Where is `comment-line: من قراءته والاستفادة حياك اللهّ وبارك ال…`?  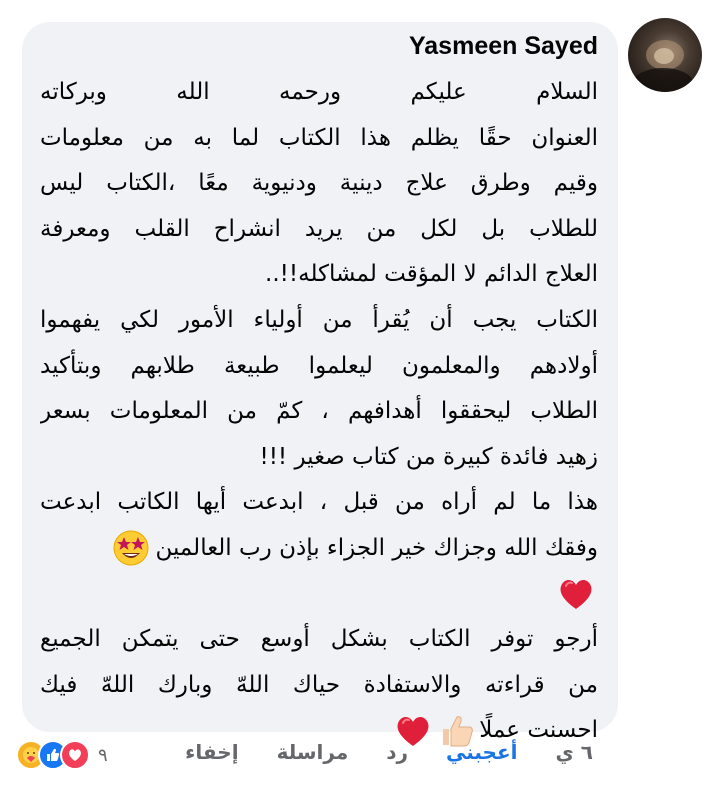 comment-line: من قراءته والاستفادة حياك اللهّ وبارك ال… is located at coordinates (319, 684).